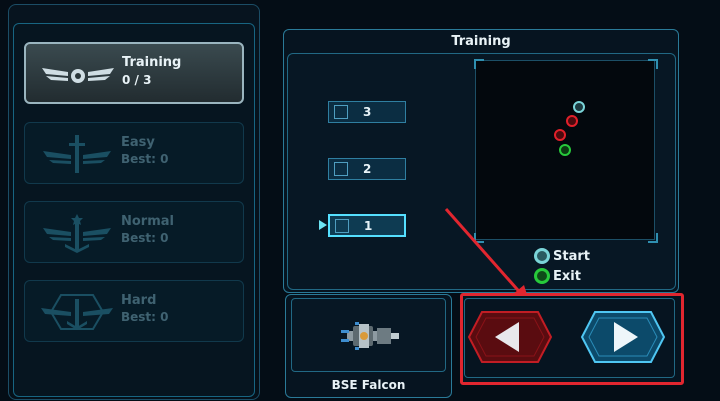  I want to click on level-3-button: 3, so click(367, 112).